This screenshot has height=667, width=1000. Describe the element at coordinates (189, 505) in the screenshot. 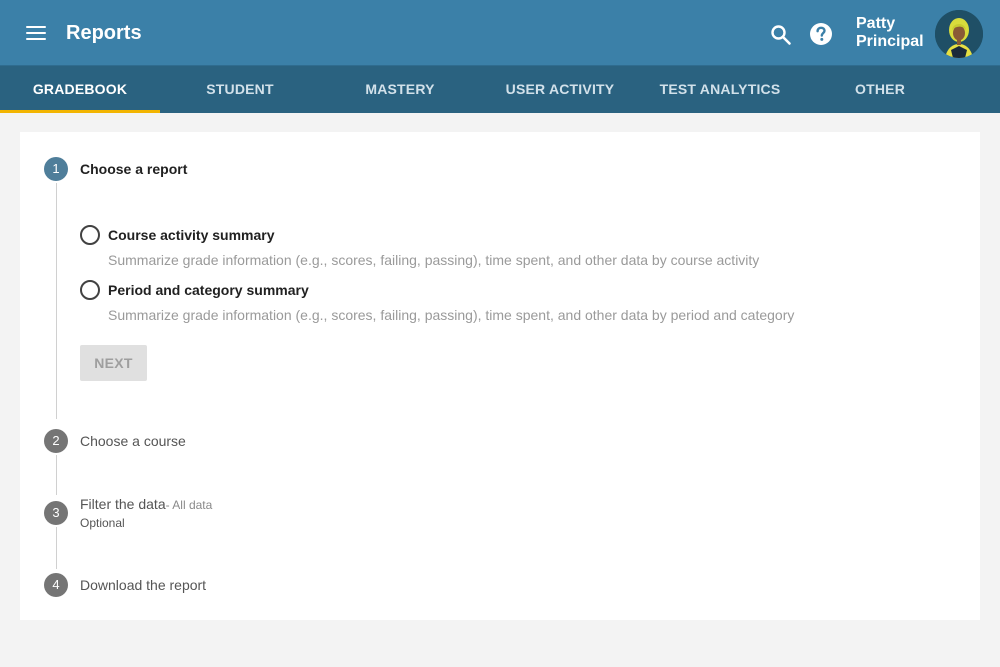

I see `step-3-filter-summary: - All data` at that location.